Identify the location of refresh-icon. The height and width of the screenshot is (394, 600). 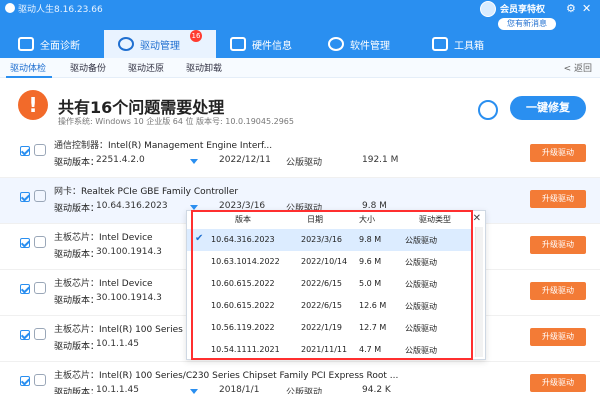
(488, 110).